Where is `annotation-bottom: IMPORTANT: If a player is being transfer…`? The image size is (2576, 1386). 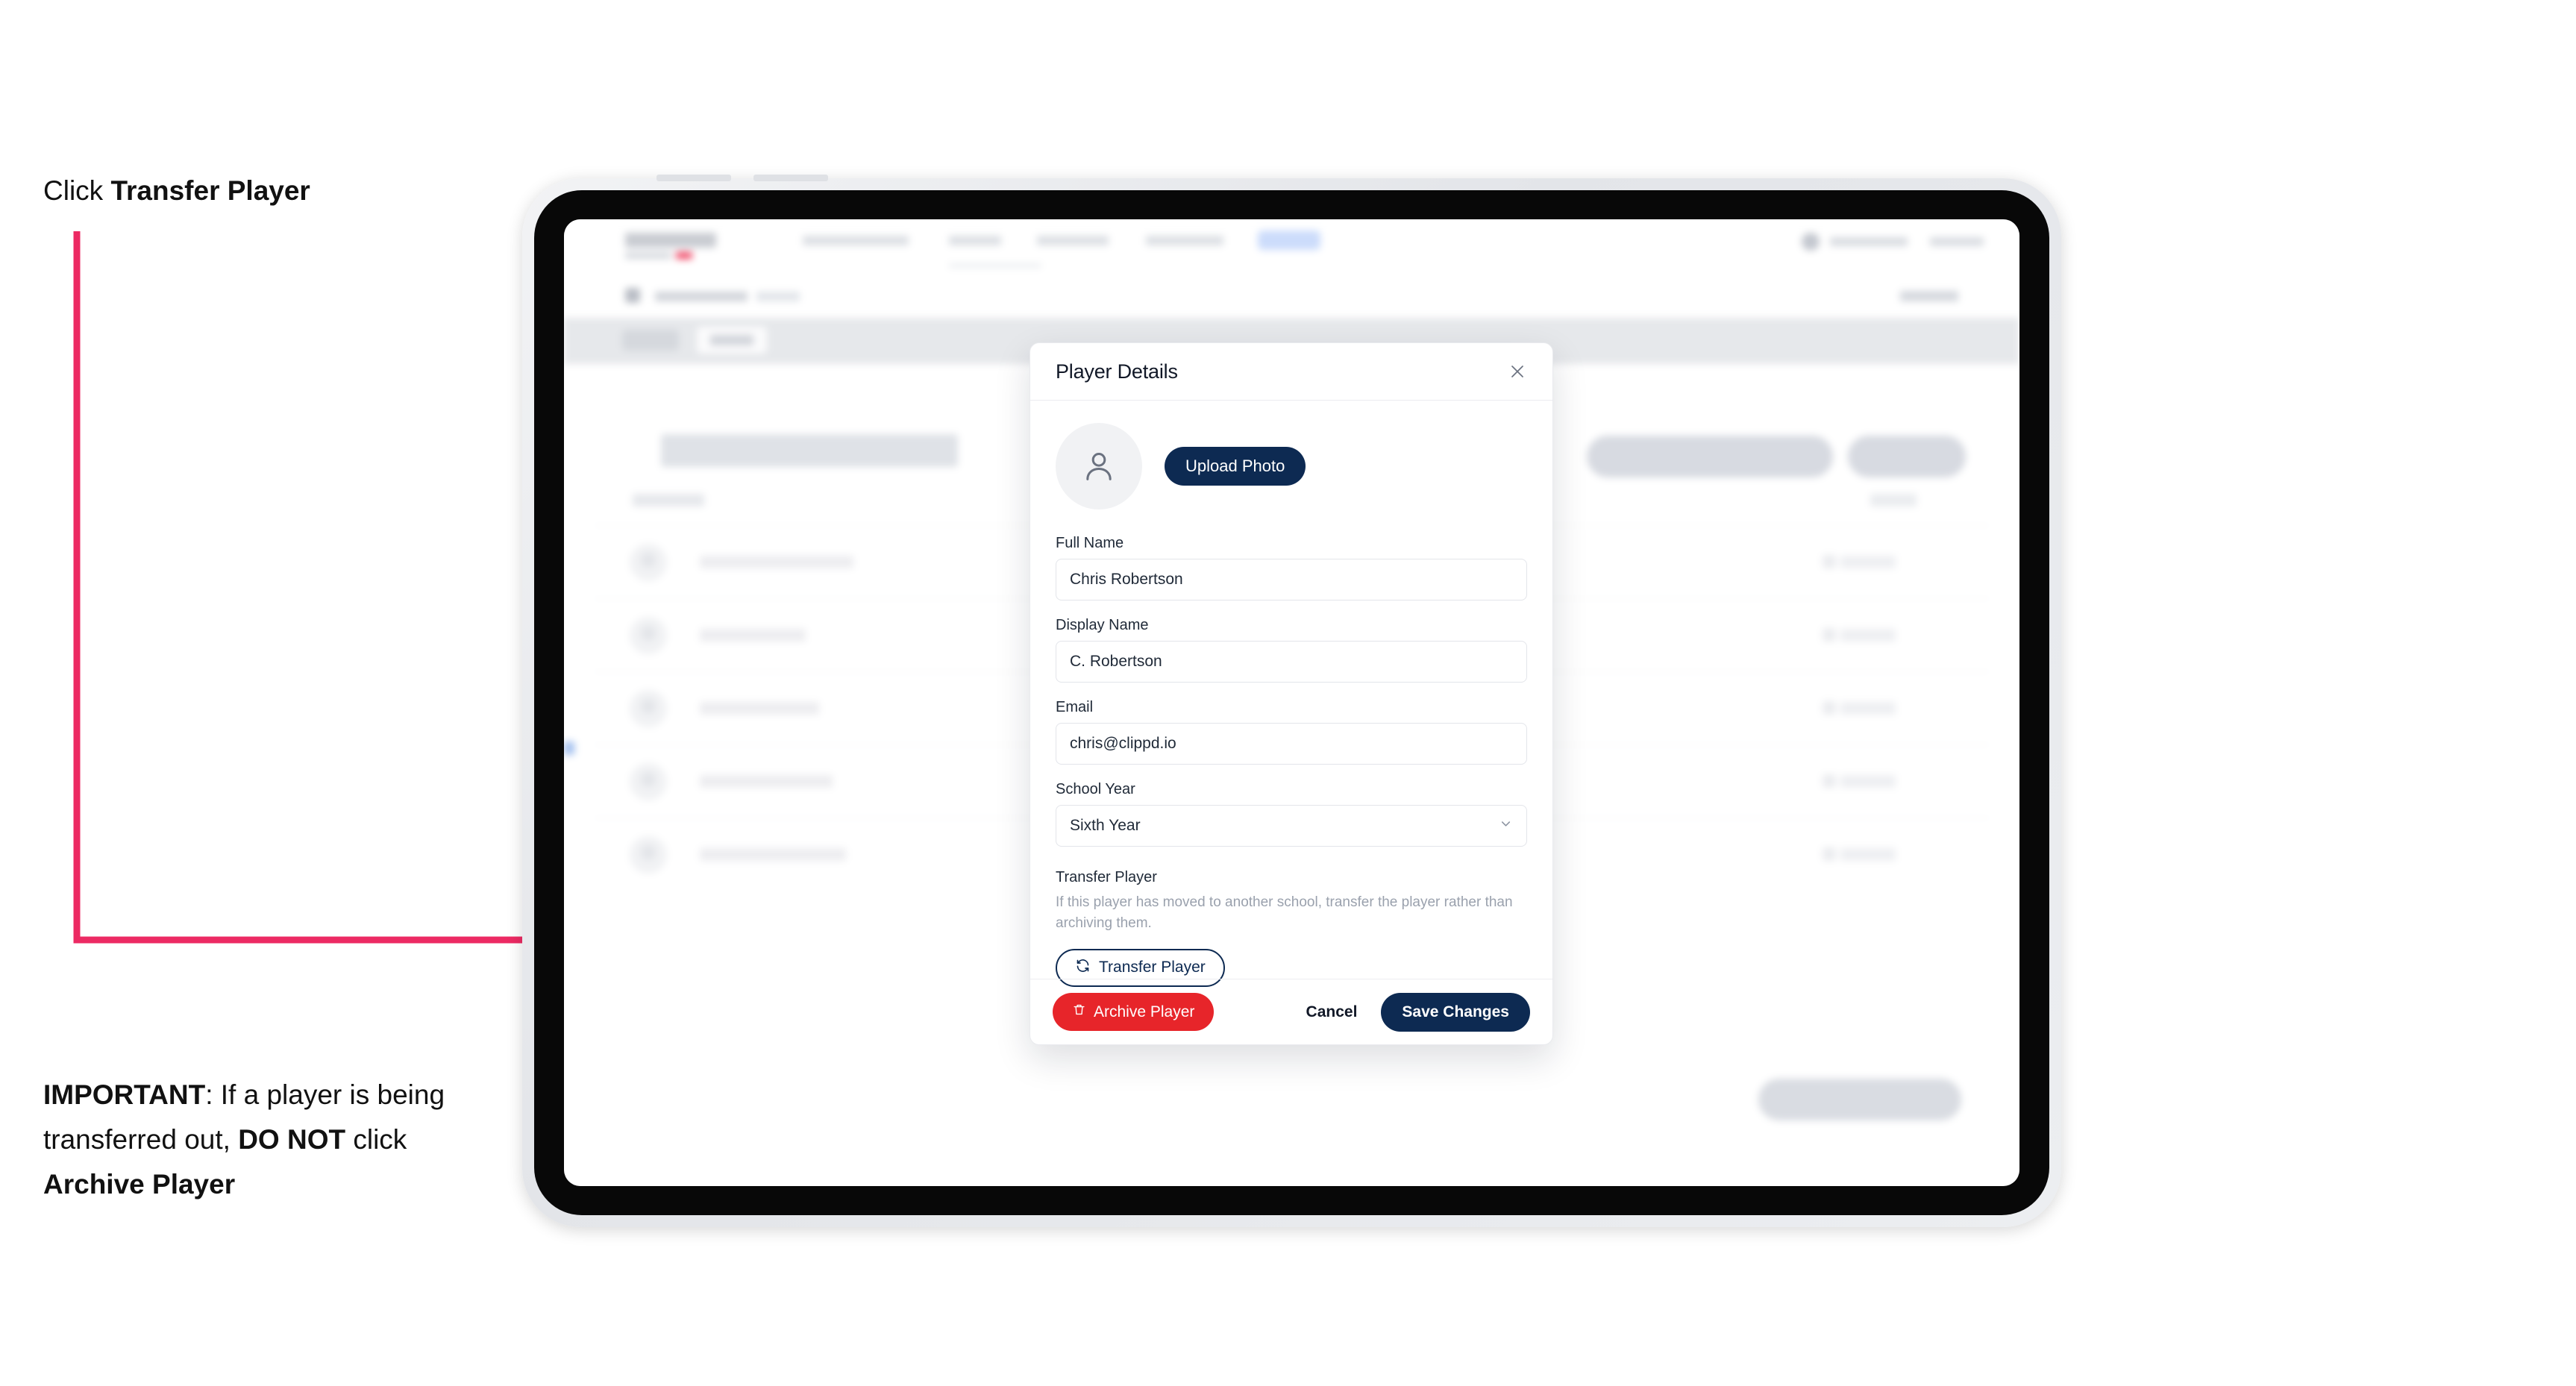
annotation-bottom: IMPORTANT: If a player is being transfer… is located at coordinates (267, 1140).